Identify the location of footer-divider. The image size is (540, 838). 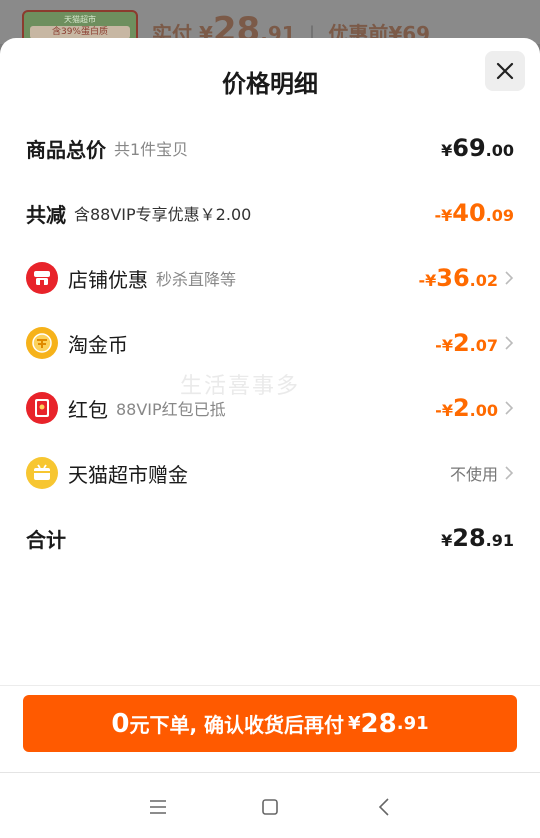
(270, 685).